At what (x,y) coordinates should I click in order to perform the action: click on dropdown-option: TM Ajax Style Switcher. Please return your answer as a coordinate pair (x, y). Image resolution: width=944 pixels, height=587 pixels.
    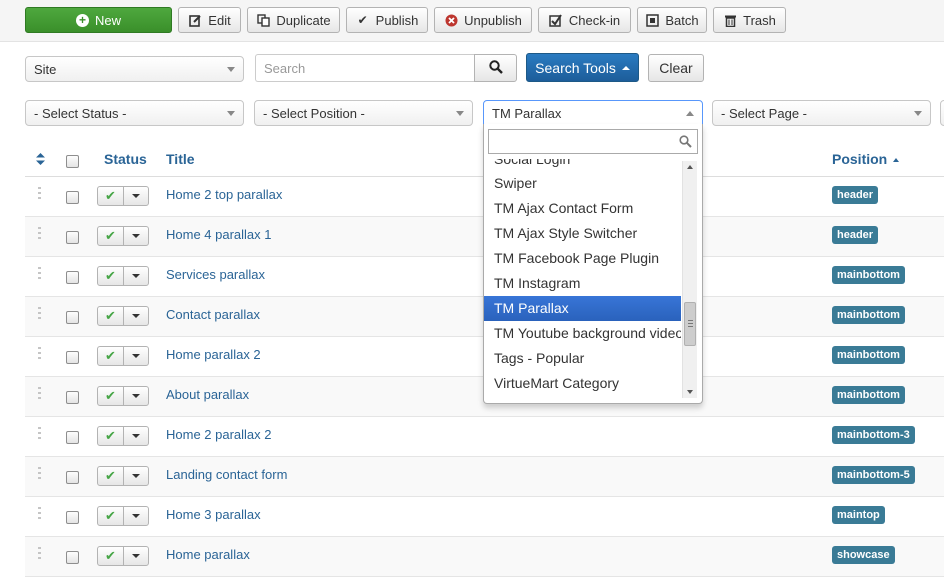
    Looking at the image, I should click on (582, 233).